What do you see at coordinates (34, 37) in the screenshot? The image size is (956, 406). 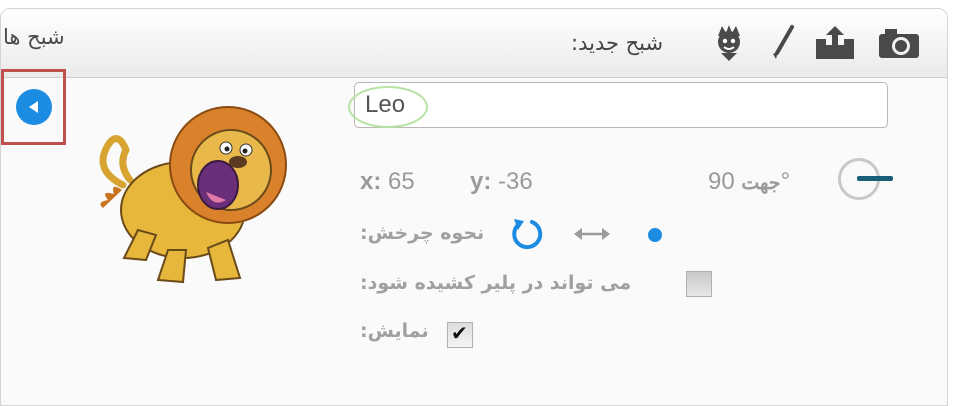 I see `panel-title: شبح ها` at bounding box center [34, 37].